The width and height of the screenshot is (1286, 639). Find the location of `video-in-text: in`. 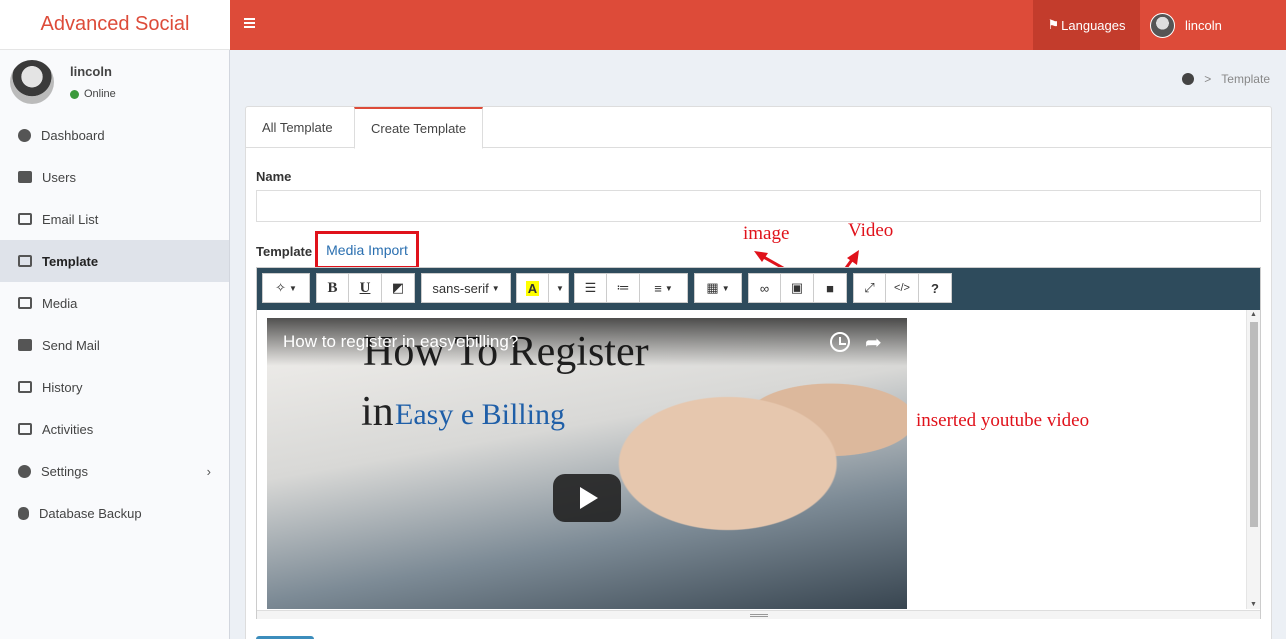

video-in-text: in is located at coordinates (377, 412).